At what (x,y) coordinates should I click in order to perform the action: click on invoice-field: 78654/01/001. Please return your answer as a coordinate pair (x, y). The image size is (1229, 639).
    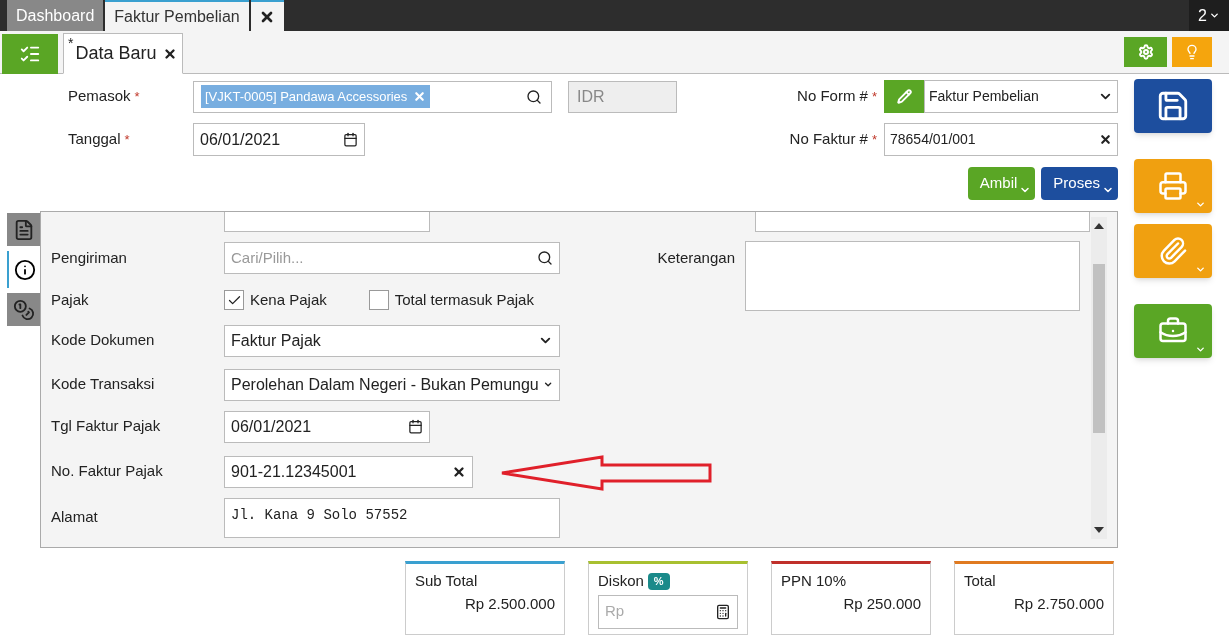
    Looking at the image, I should click on (1001, 139).